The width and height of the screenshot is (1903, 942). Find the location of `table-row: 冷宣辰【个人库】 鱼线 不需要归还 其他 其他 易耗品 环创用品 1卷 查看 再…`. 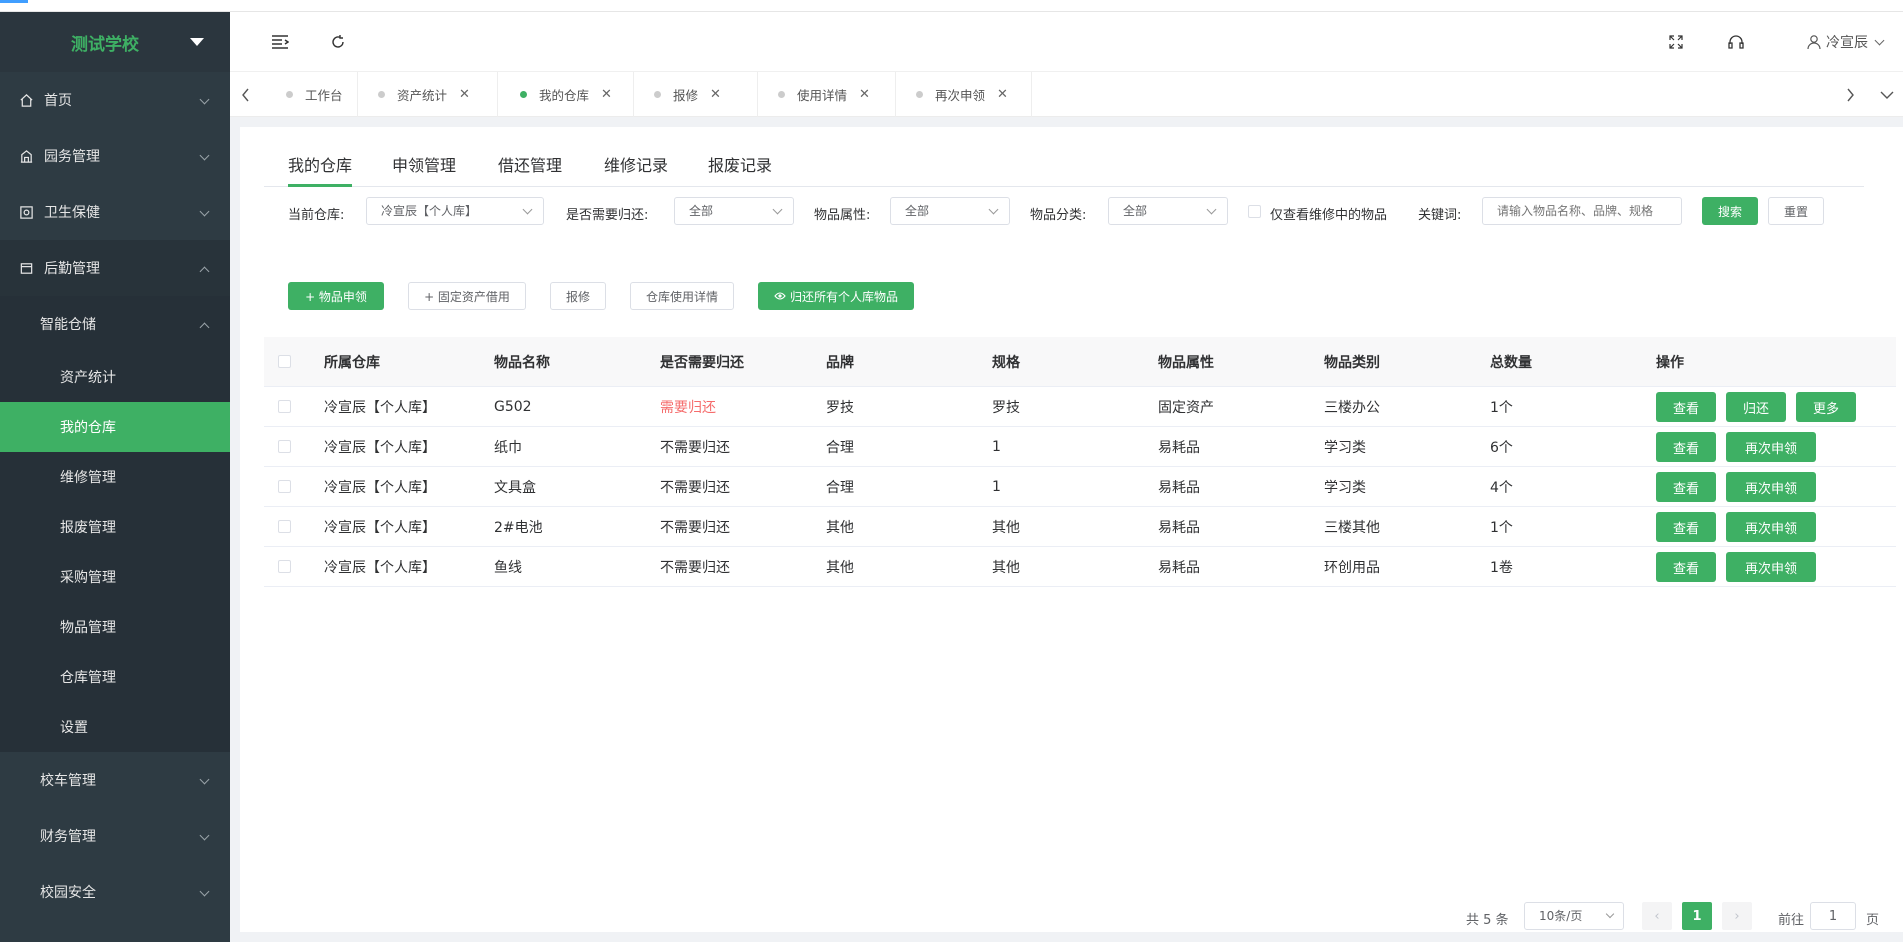

table-row: 冷宣辰【个人库】 鱼线 不需要归还 其他 其他 易耗品 环创用品 1卷 查看 再… is located at coordinates (1080, 567).